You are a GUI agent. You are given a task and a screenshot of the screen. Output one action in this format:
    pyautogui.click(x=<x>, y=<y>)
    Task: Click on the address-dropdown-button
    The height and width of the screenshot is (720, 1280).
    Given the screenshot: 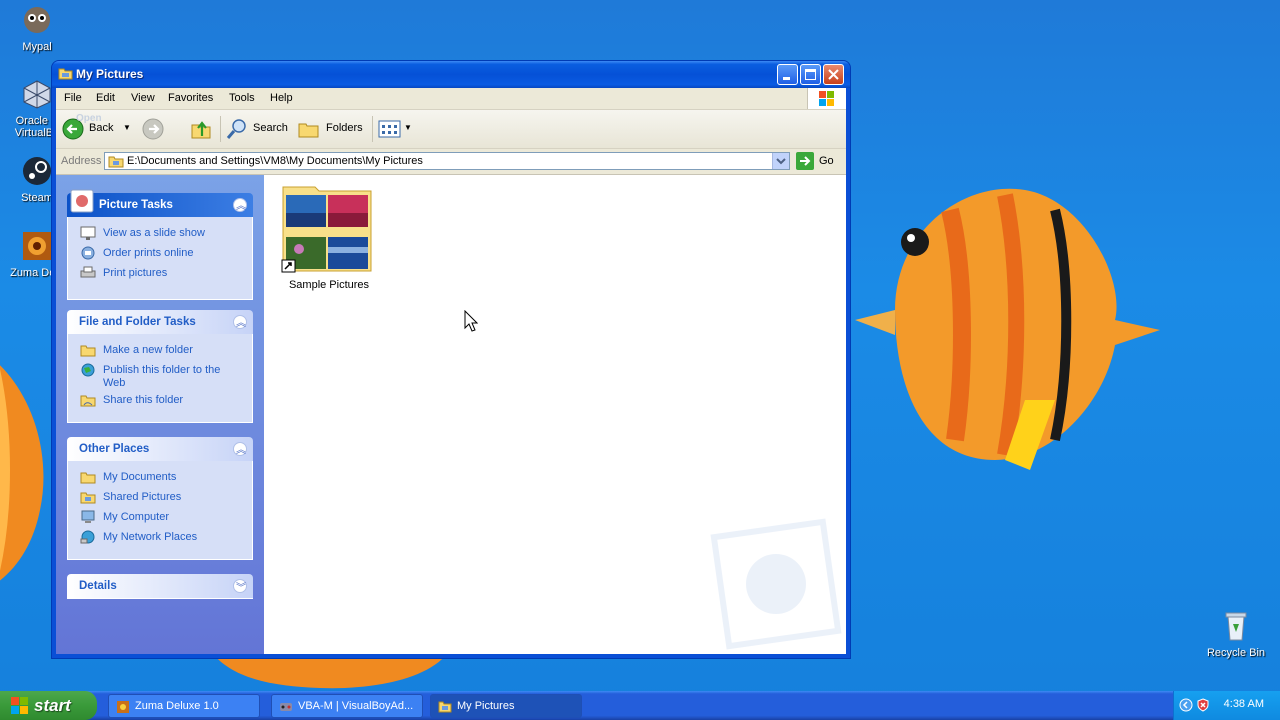 What is the action you would take?
    pyautogui.click(x=780, y=161)
    